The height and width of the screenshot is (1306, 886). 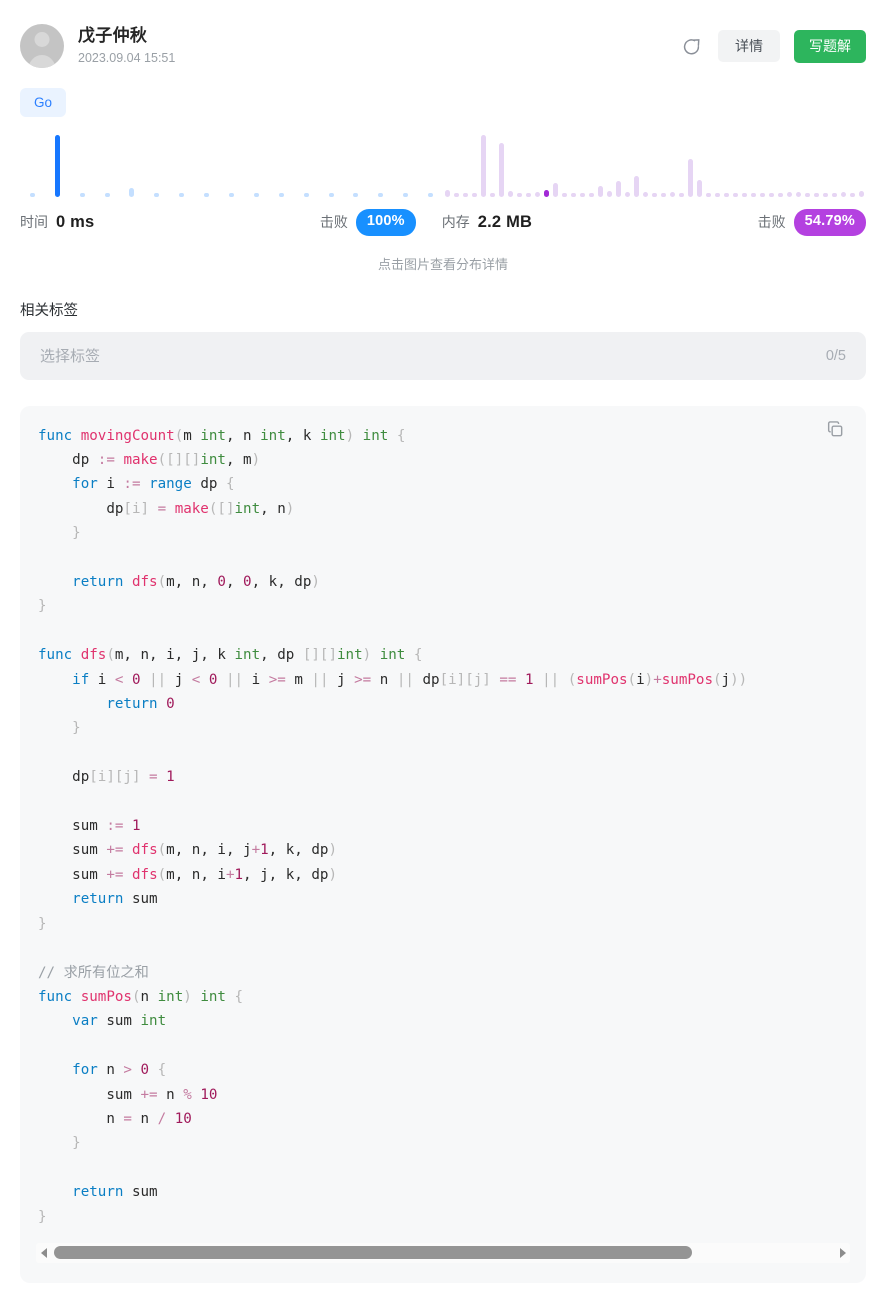 What do you see at coordinates (127, 58) in the screenshot?
I see `submission-timestamp: 2023.09.04 15:51` at bounding box center [127, 58].